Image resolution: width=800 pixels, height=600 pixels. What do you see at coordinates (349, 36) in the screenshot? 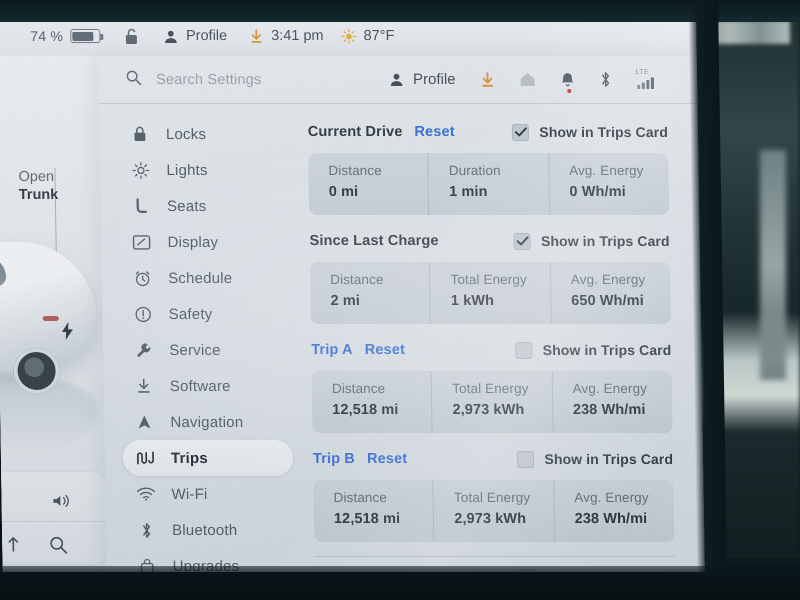
I see `sun-icon` at bounding box center [349, 36].